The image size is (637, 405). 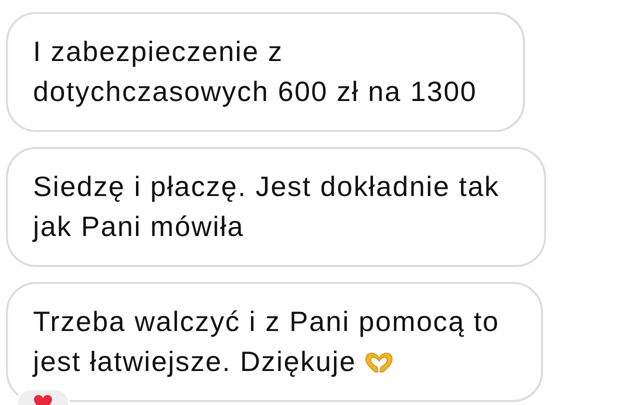 I want to click on message-text: I zabezpieczenie z dotychczasowych 600 zł na 1300, so click(x=255, y=71).